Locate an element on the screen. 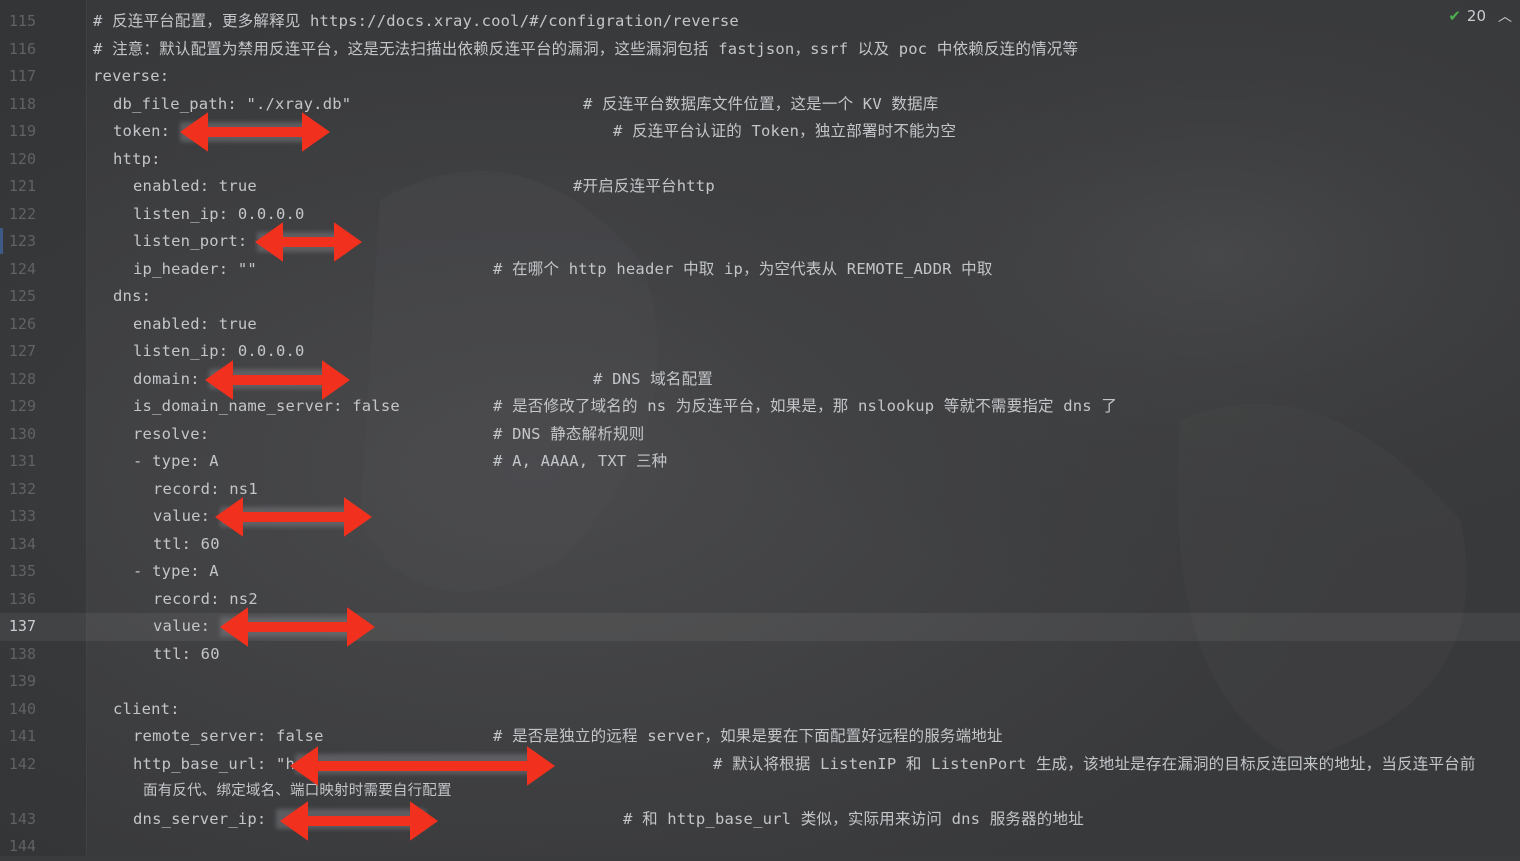  line-number: 142 is located at coordinates (22, 763).